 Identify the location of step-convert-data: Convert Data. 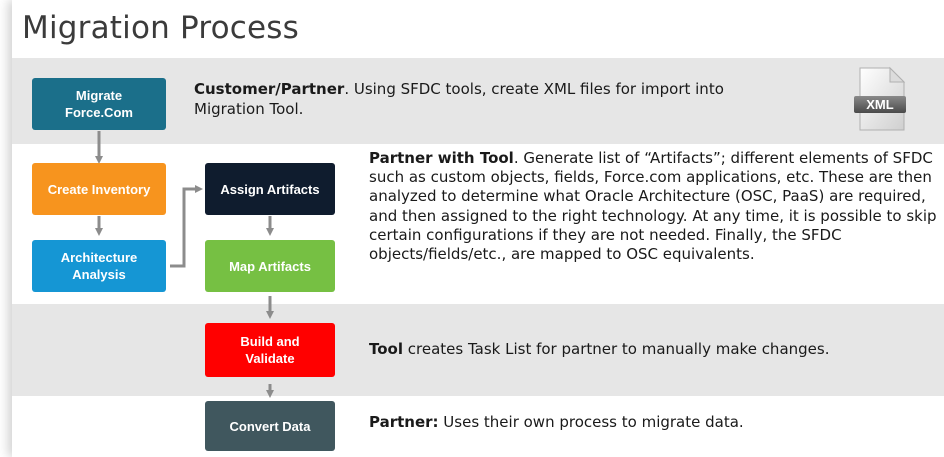
(270, 426).